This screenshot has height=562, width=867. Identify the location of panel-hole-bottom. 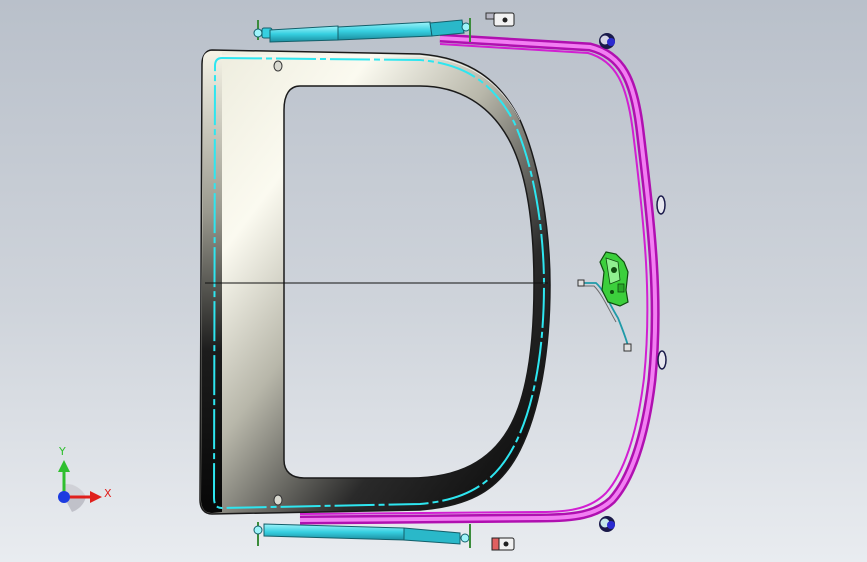
(278, 500).